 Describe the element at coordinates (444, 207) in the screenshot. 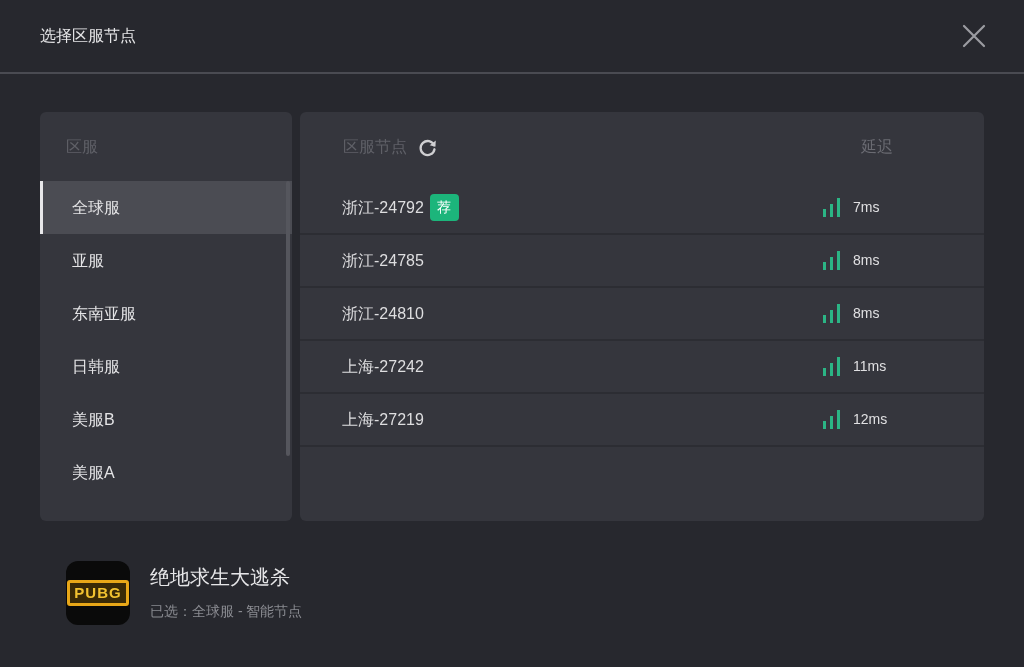

I see `recommended-badge: 荐` at that location.